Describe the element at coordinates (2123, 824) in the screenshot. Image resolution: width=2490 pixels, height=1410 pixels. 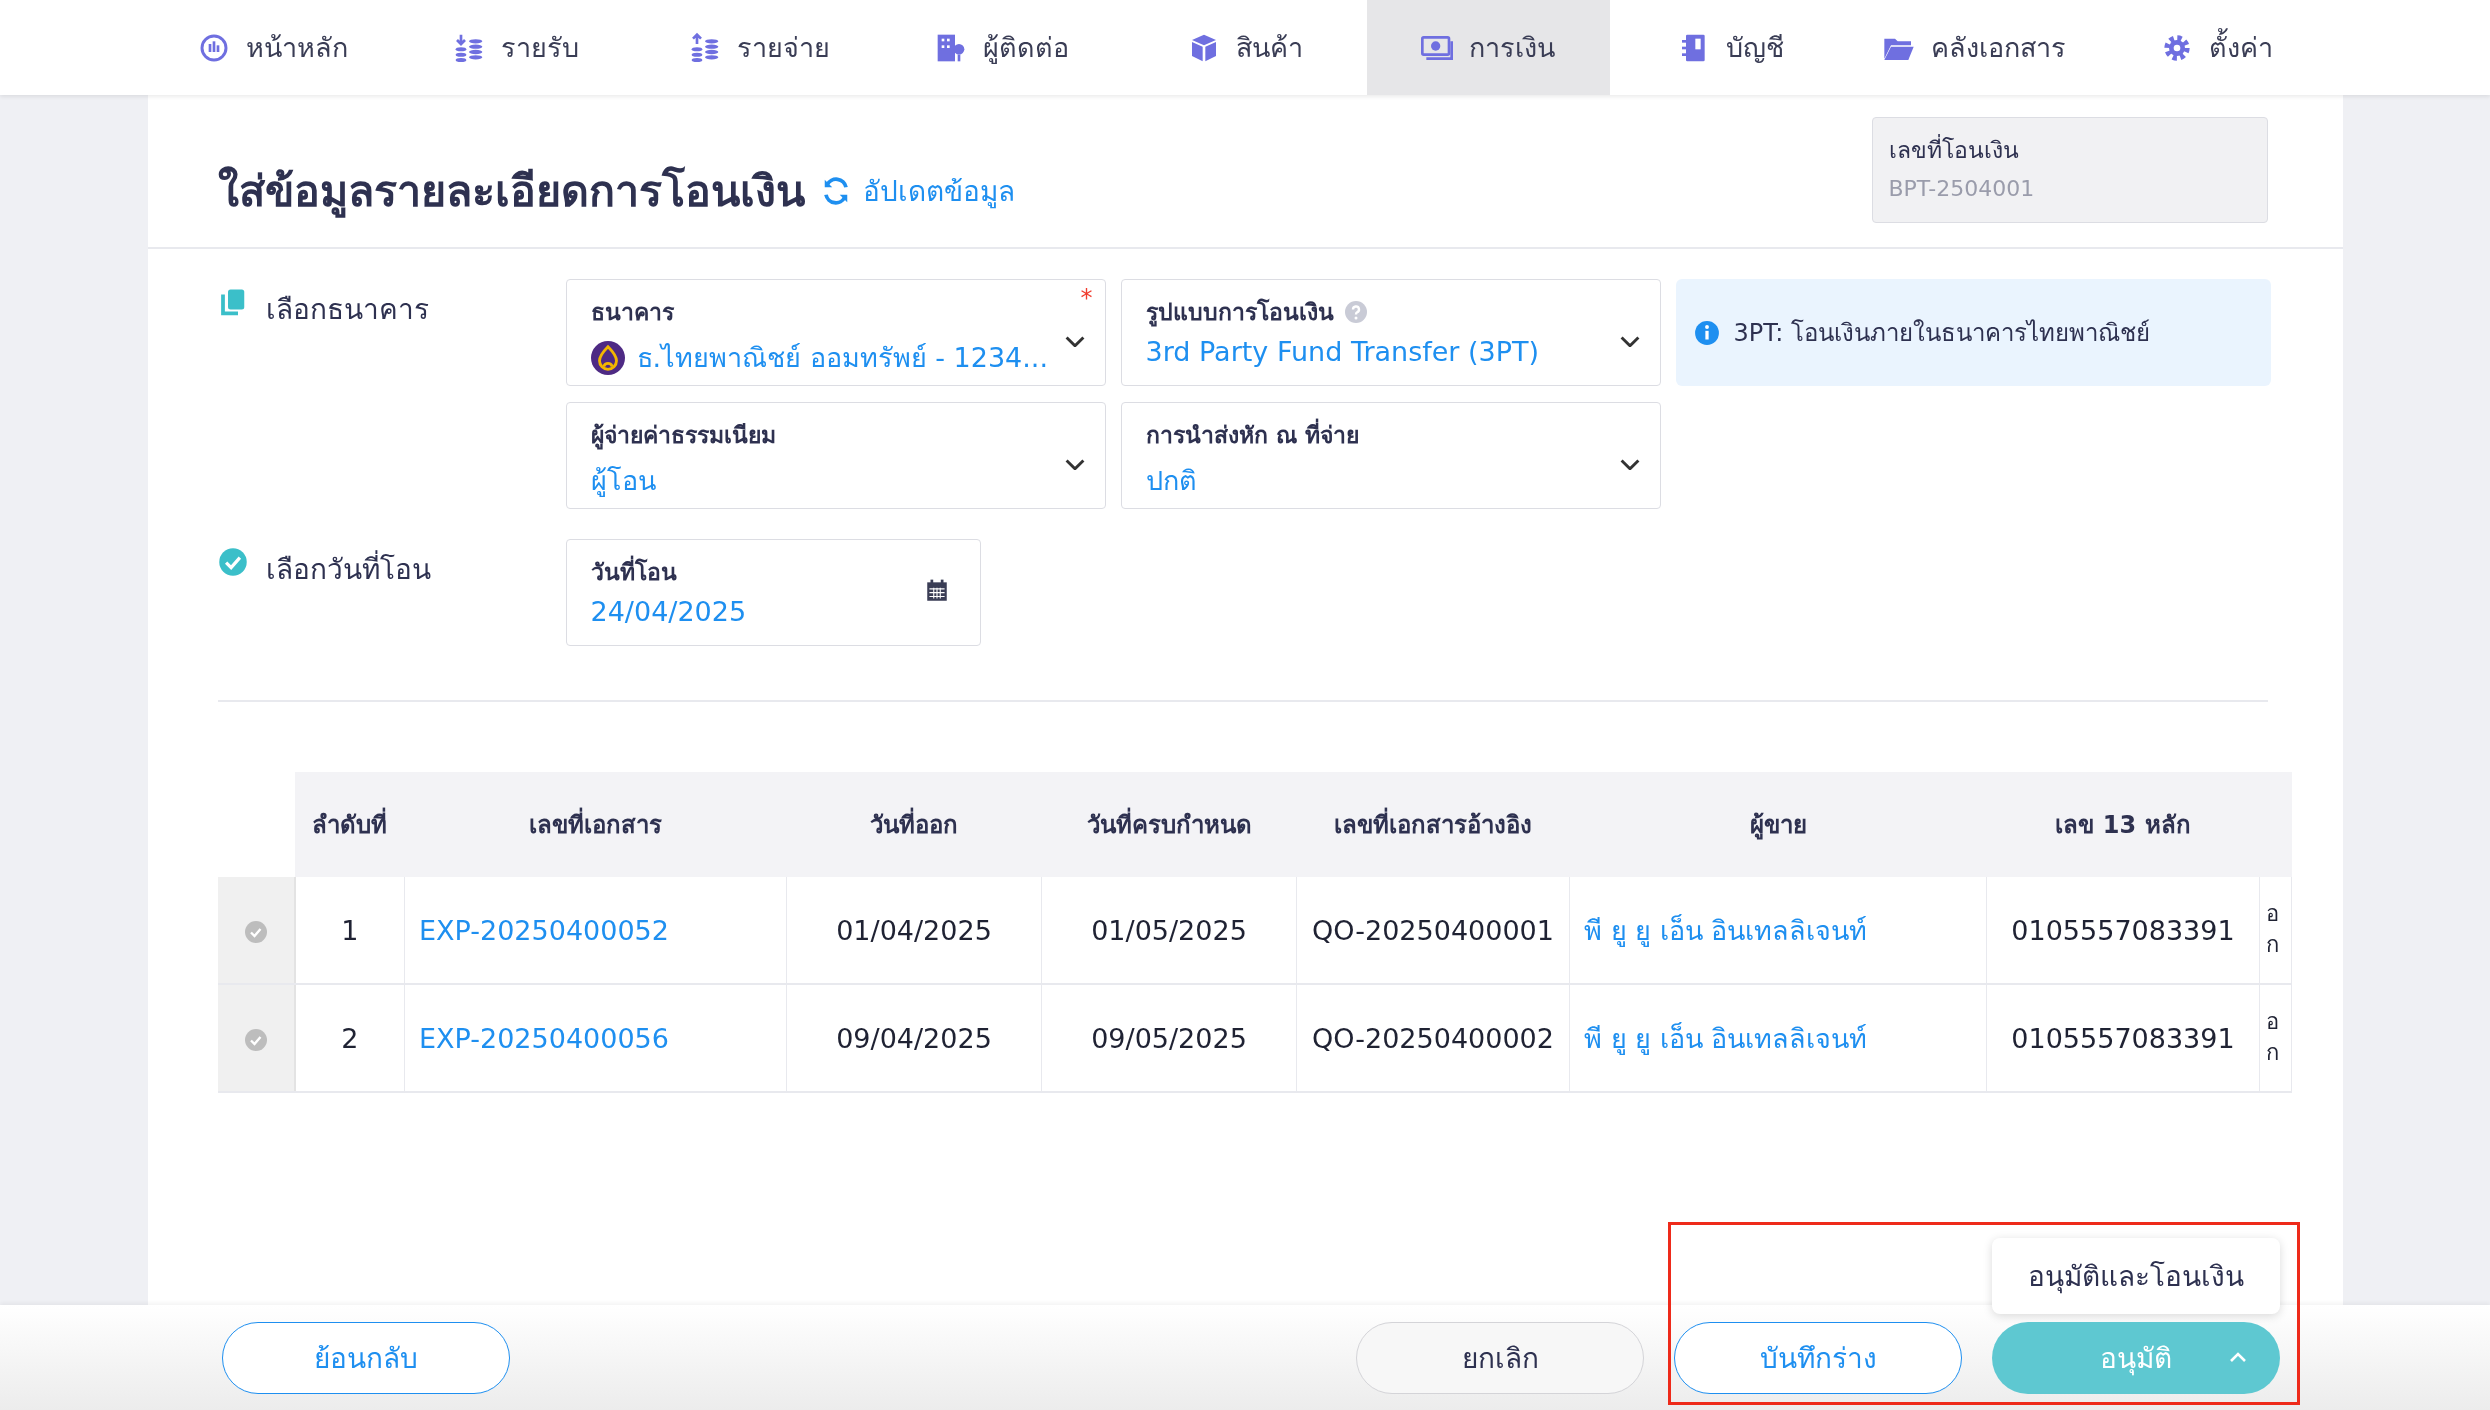
I see `column-header: เลข 13 หลัก` at that location.